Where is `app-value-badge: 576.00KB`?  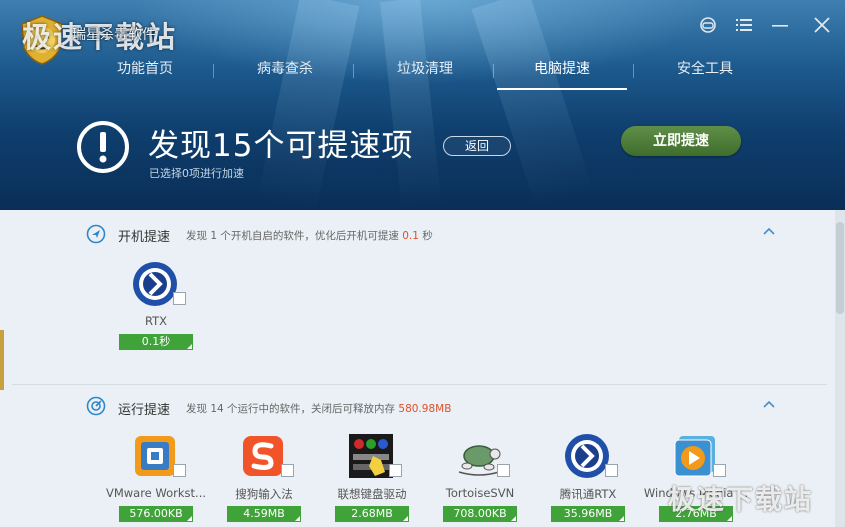
app-value-badge: 576.00KB is located at coordinates (156, 514).